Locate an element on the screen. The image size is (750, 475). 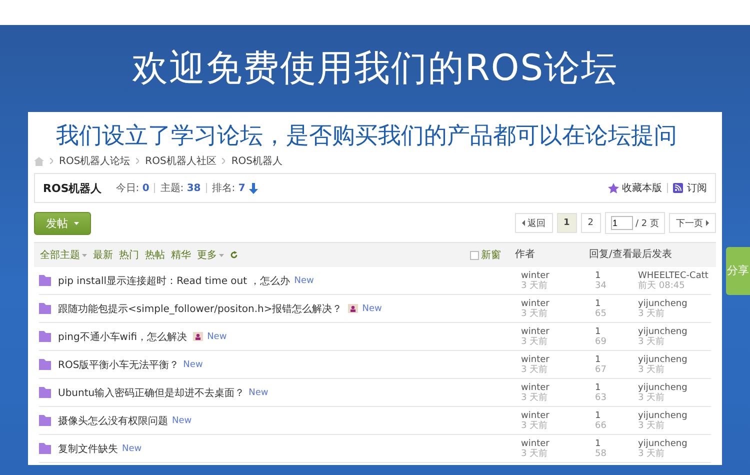
refresh-icon is located at coordinates (234, 255).